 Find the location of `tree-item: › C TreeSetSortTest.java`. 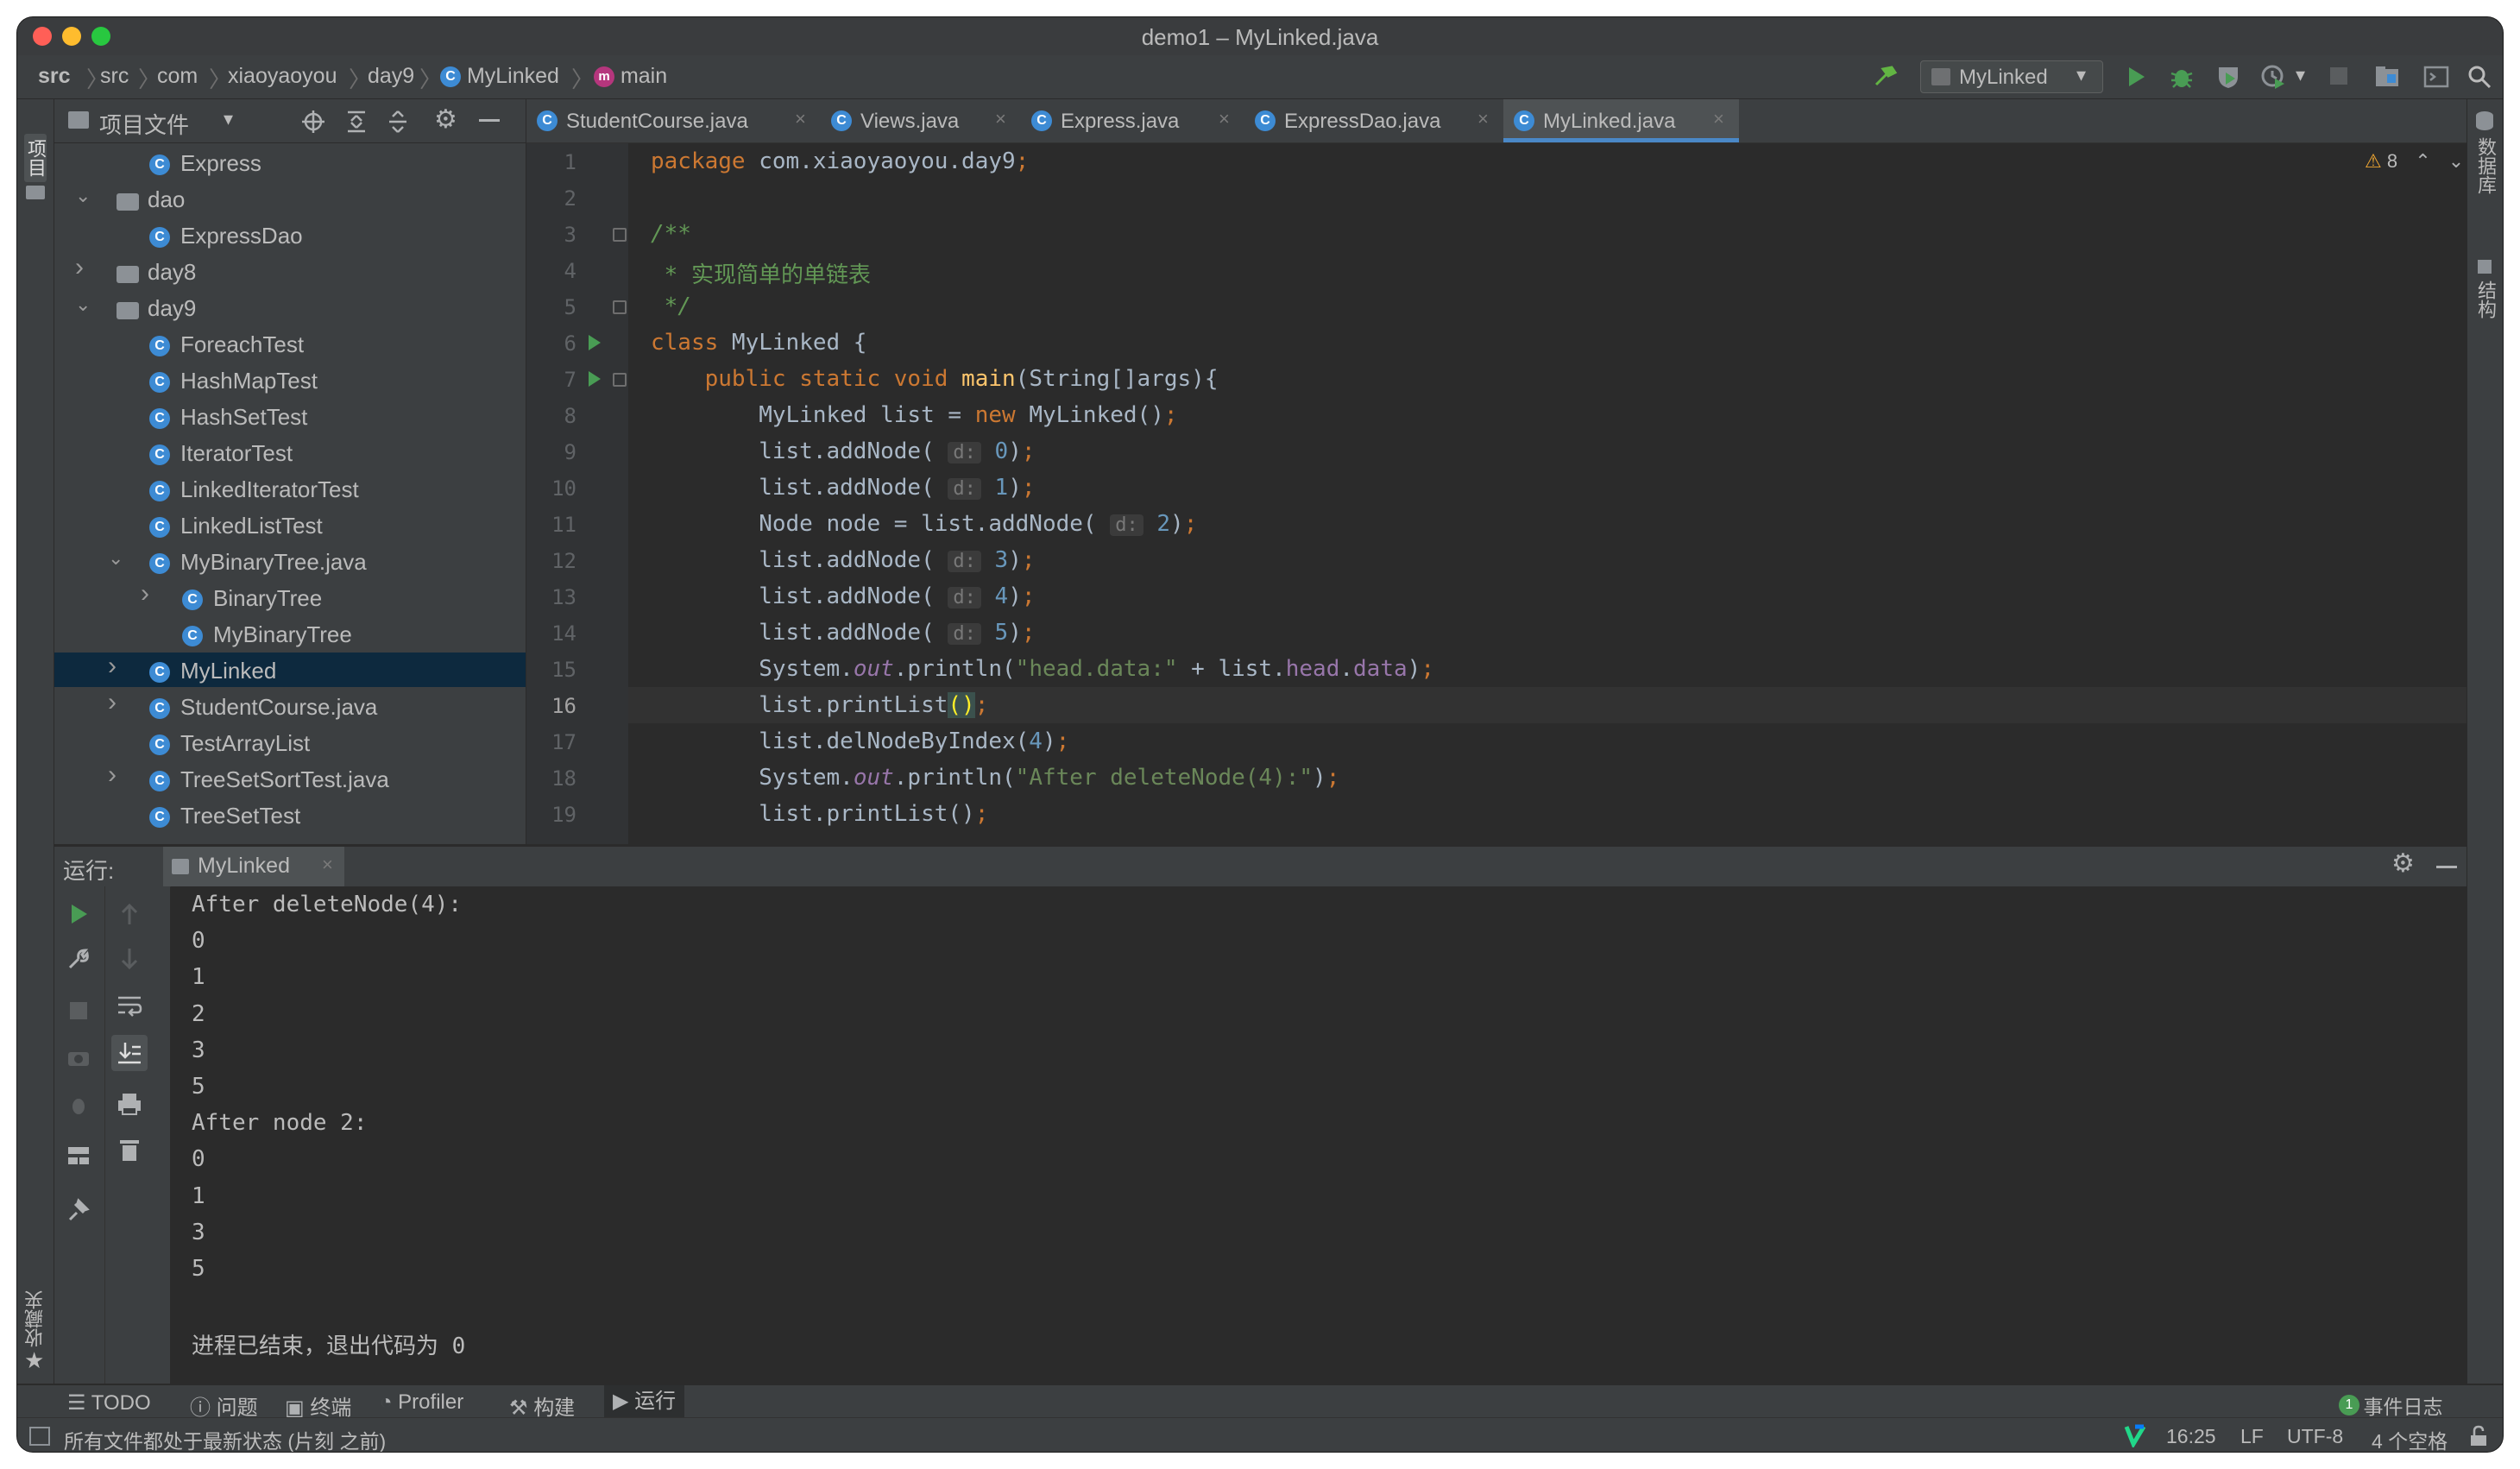

tree-item: › C TreeSetSortTest.java is located at coordinates (290, 778).